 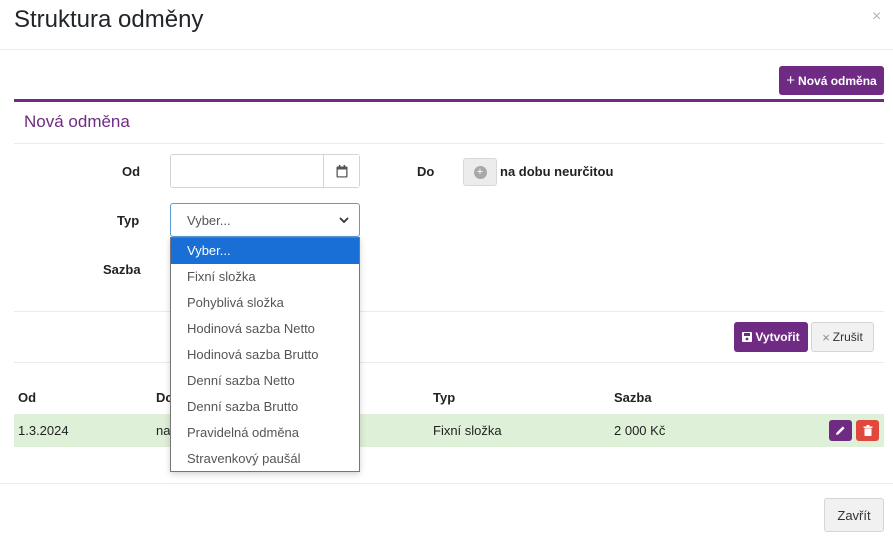 I want to click on calendar-button, so click(x=341, y=171).